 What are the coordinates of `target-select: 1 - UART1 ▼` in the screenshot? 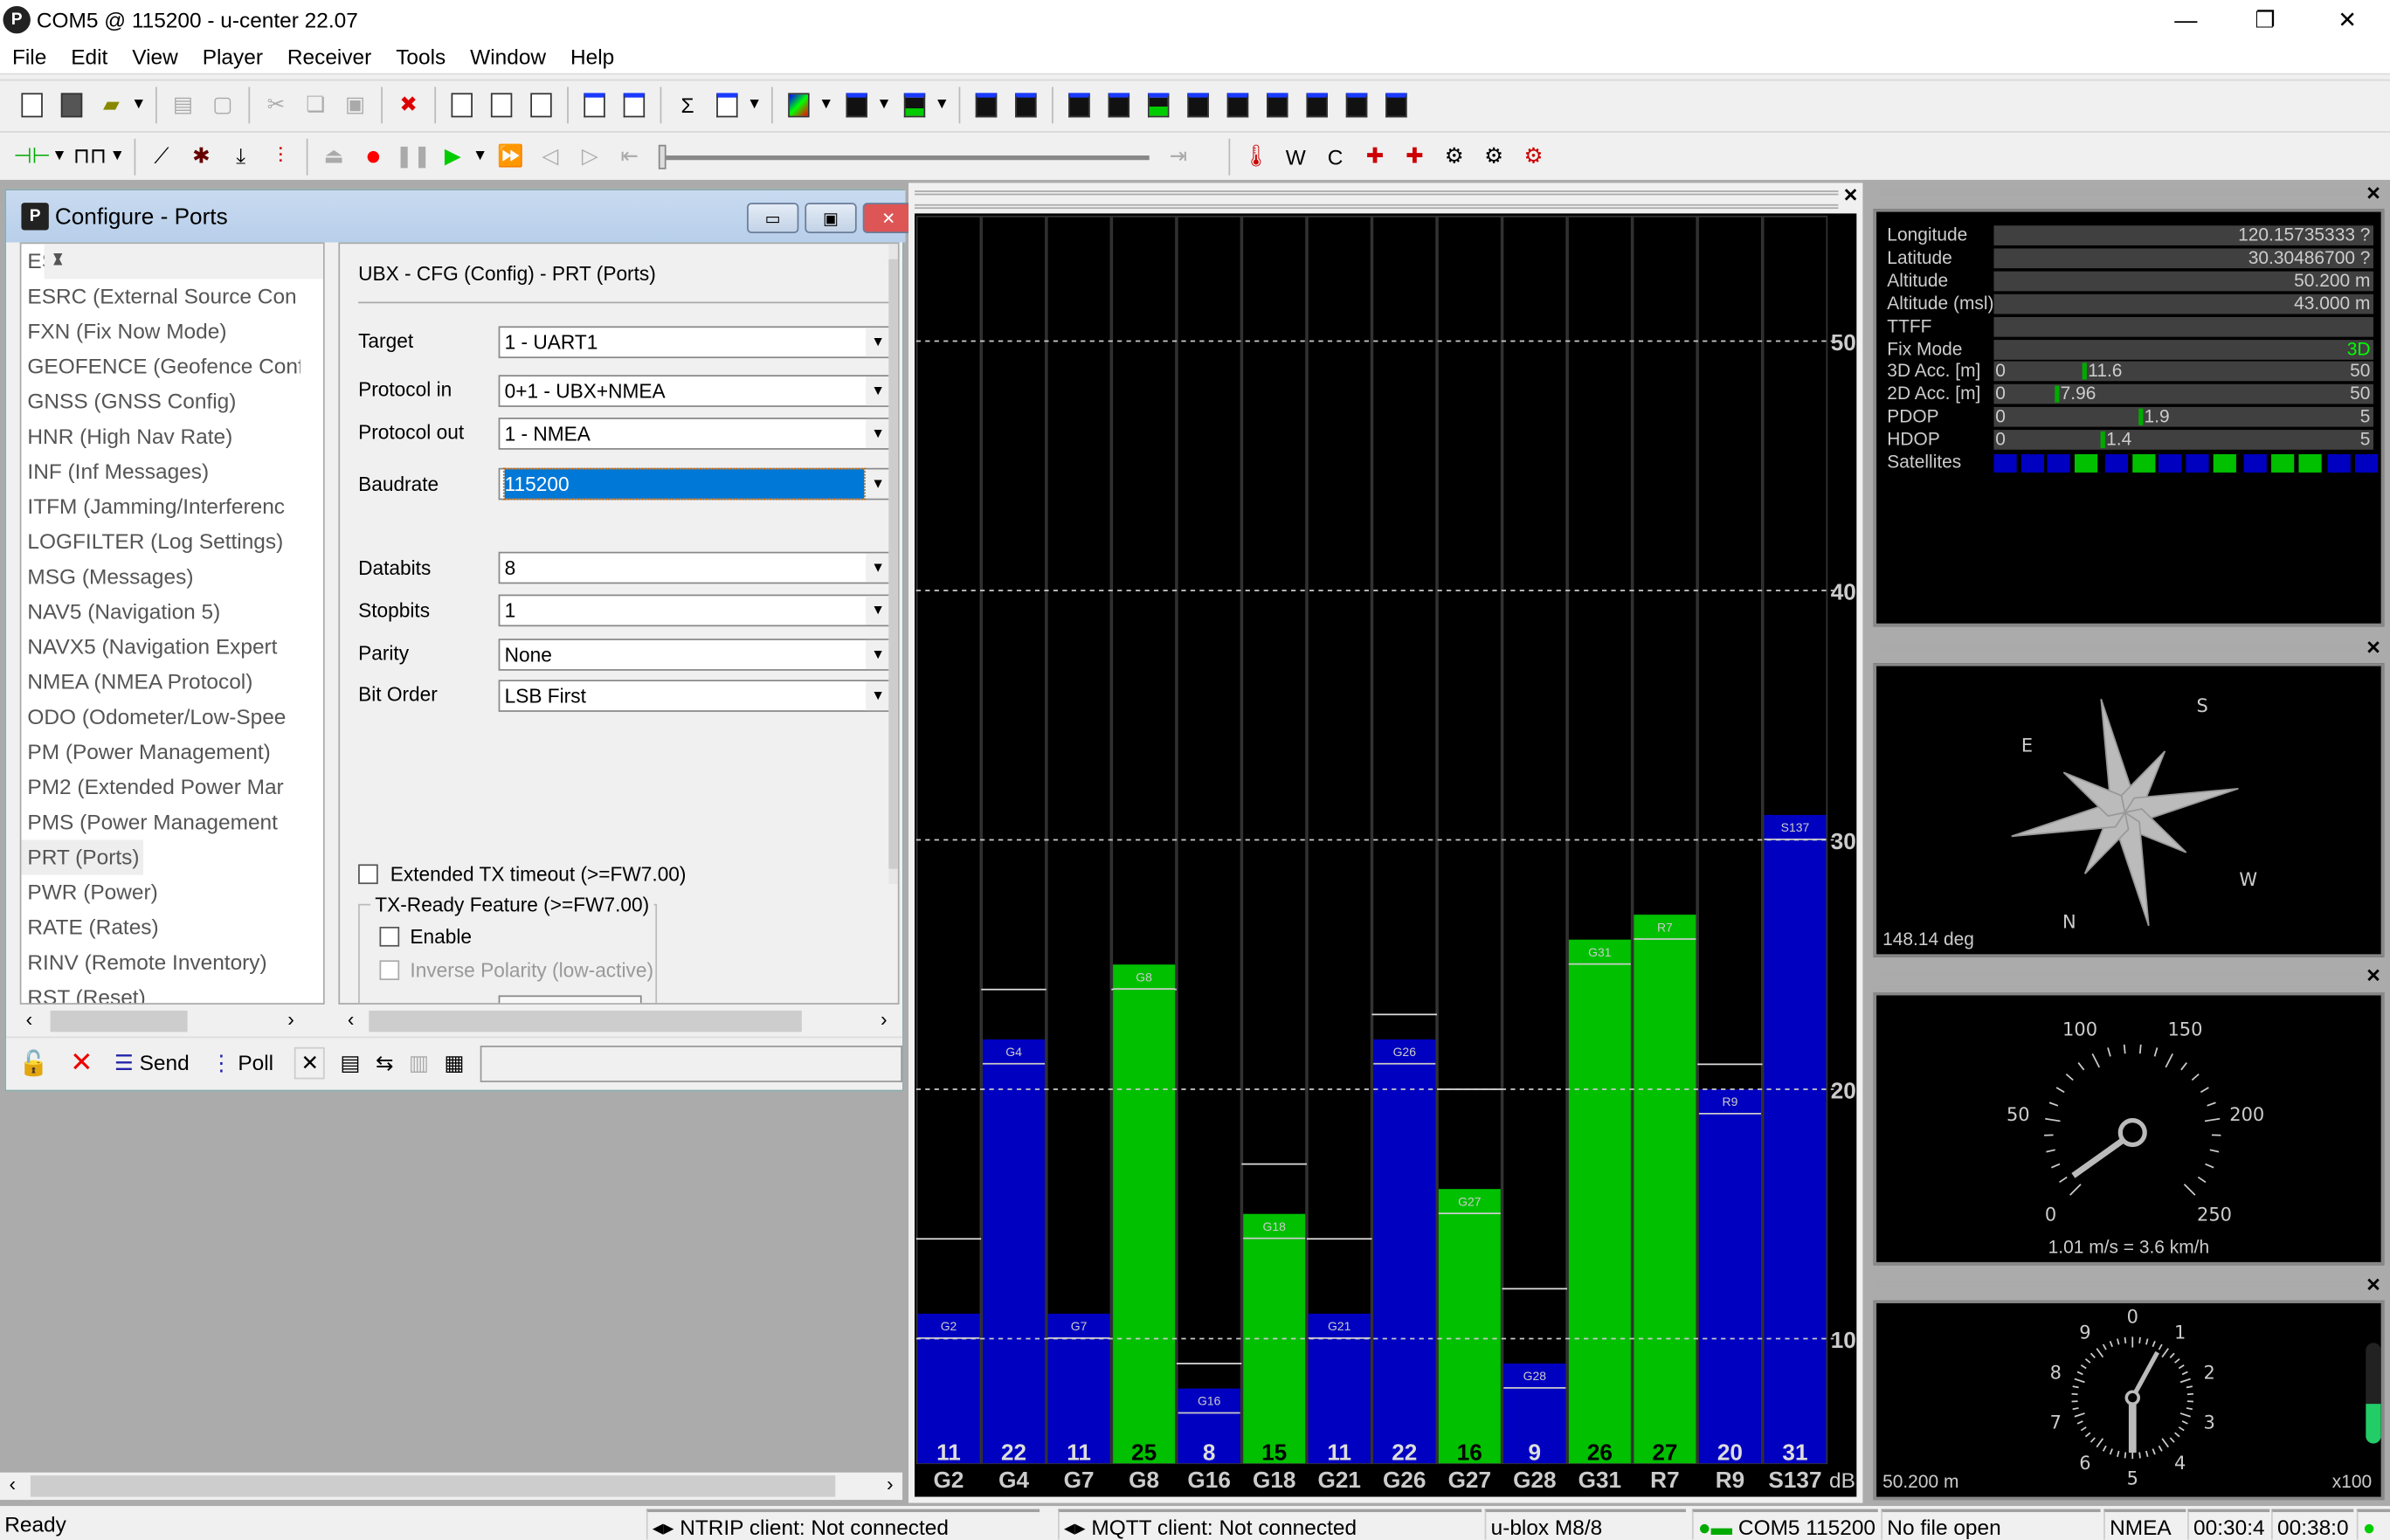 It's located at (695, 342).